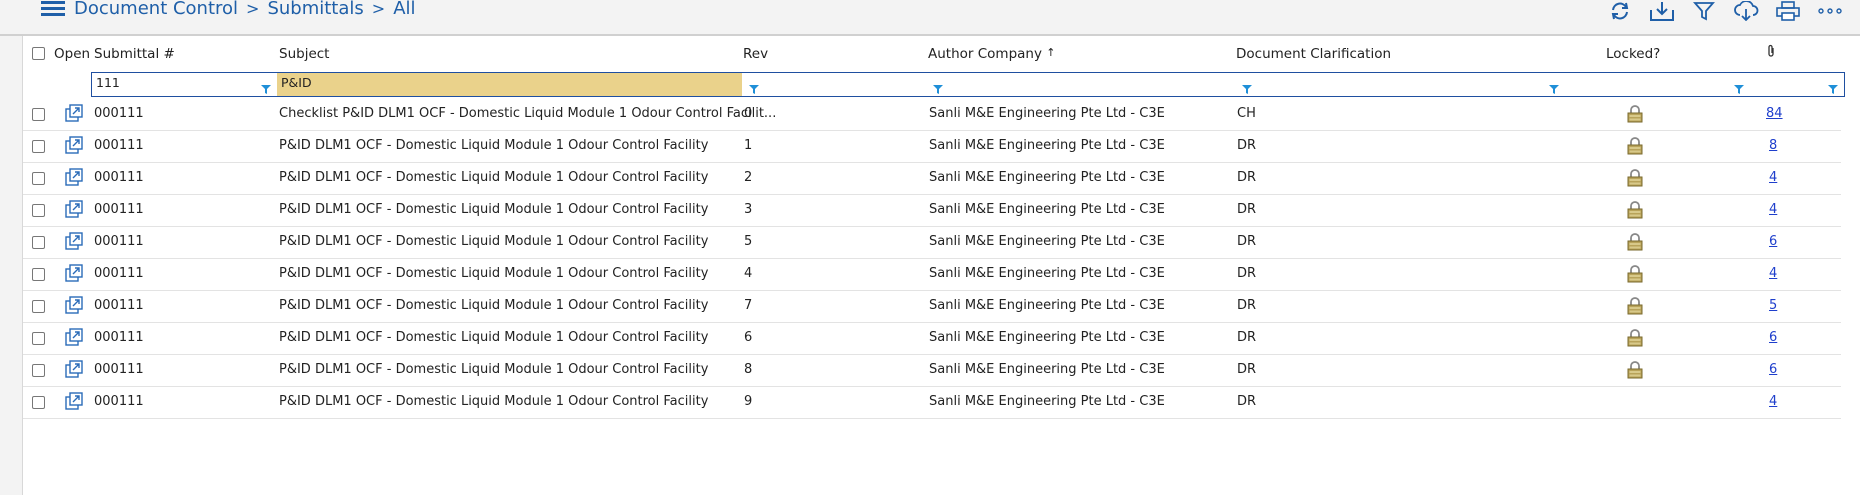  Describe the element at coordinates (304, 54) in the screenshot. I see `header-subject: Subject` at that location.